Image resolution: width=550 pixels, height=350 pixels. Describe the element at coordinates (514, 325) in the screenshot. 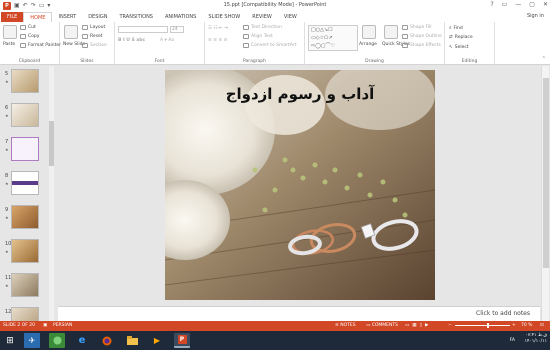

I see `zoom-in-button: +` at that location.